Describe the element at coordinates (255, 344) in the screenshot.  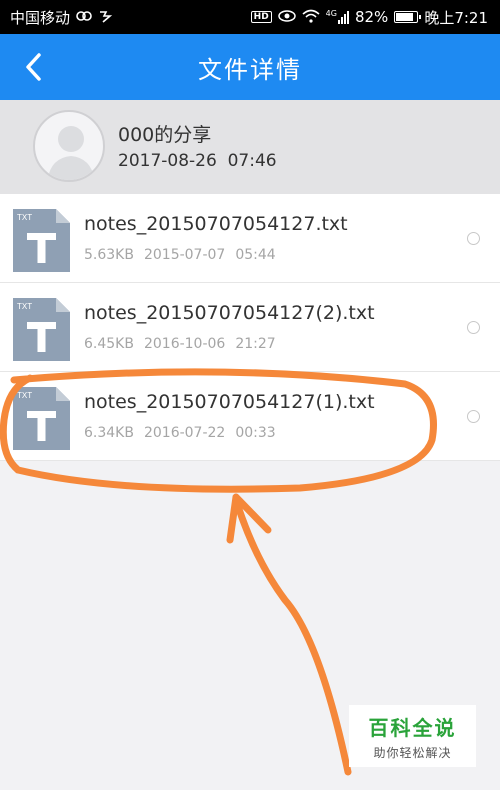
I see `file-time: 21:27` at that location.